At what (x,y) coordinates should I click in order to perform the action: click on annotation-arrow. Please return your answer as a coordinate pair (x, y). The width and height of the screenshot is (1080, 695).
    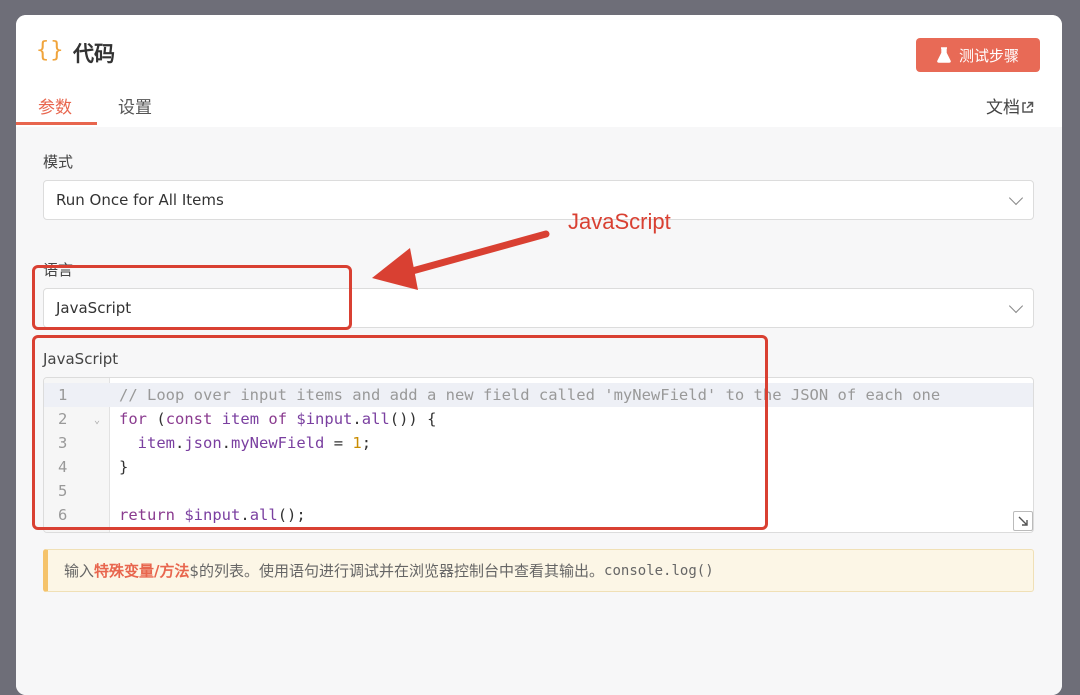
    Looking at the image, I should click on (461, 260).